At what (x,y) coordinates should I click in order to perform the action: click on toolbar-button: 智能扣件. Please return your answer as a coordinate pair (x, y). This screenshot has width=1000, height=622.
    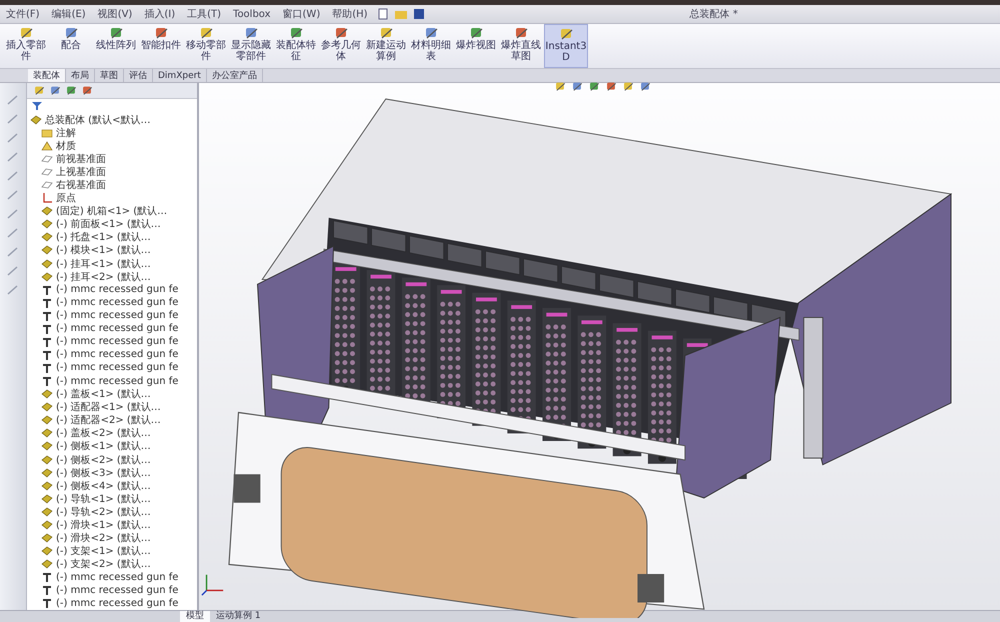
    Looking at the image, I should click on (161, 46).